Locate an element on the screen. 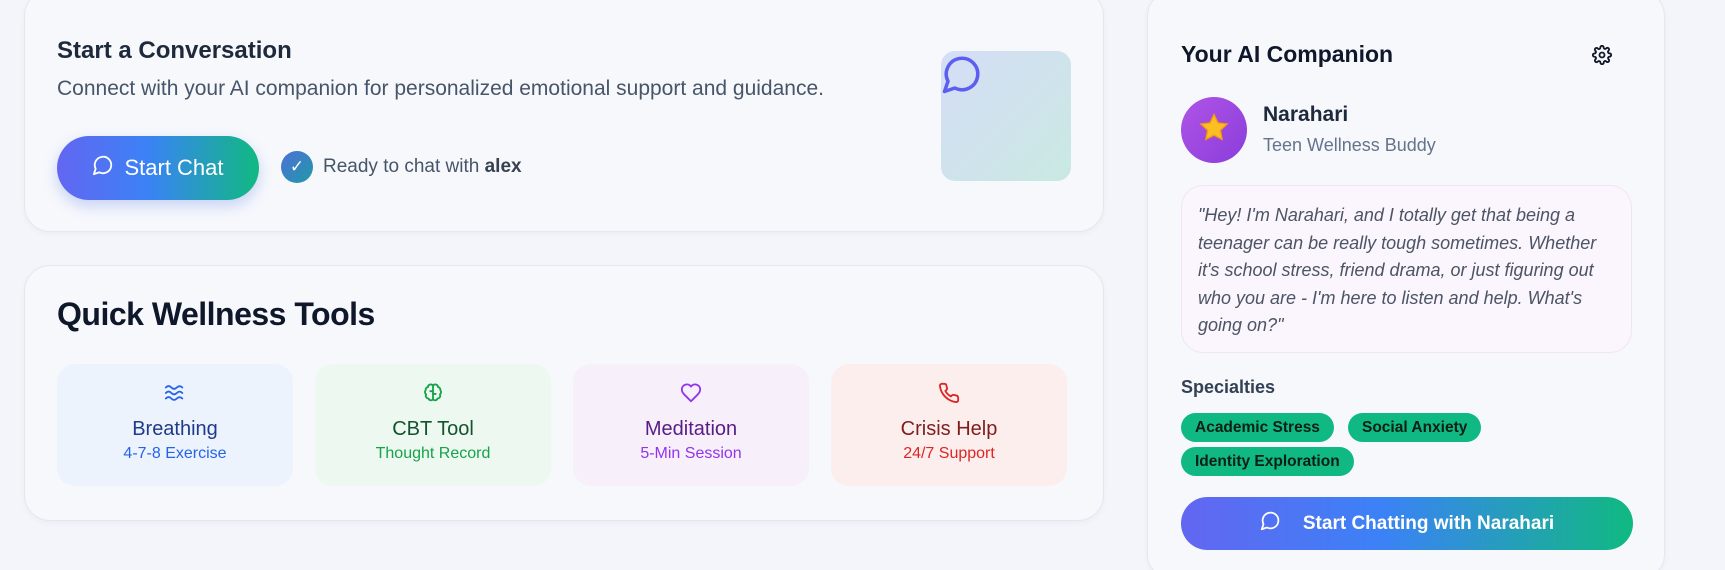  start-chatting-label: Start Chatting with Narahari is located at coordinates (1428, 523).